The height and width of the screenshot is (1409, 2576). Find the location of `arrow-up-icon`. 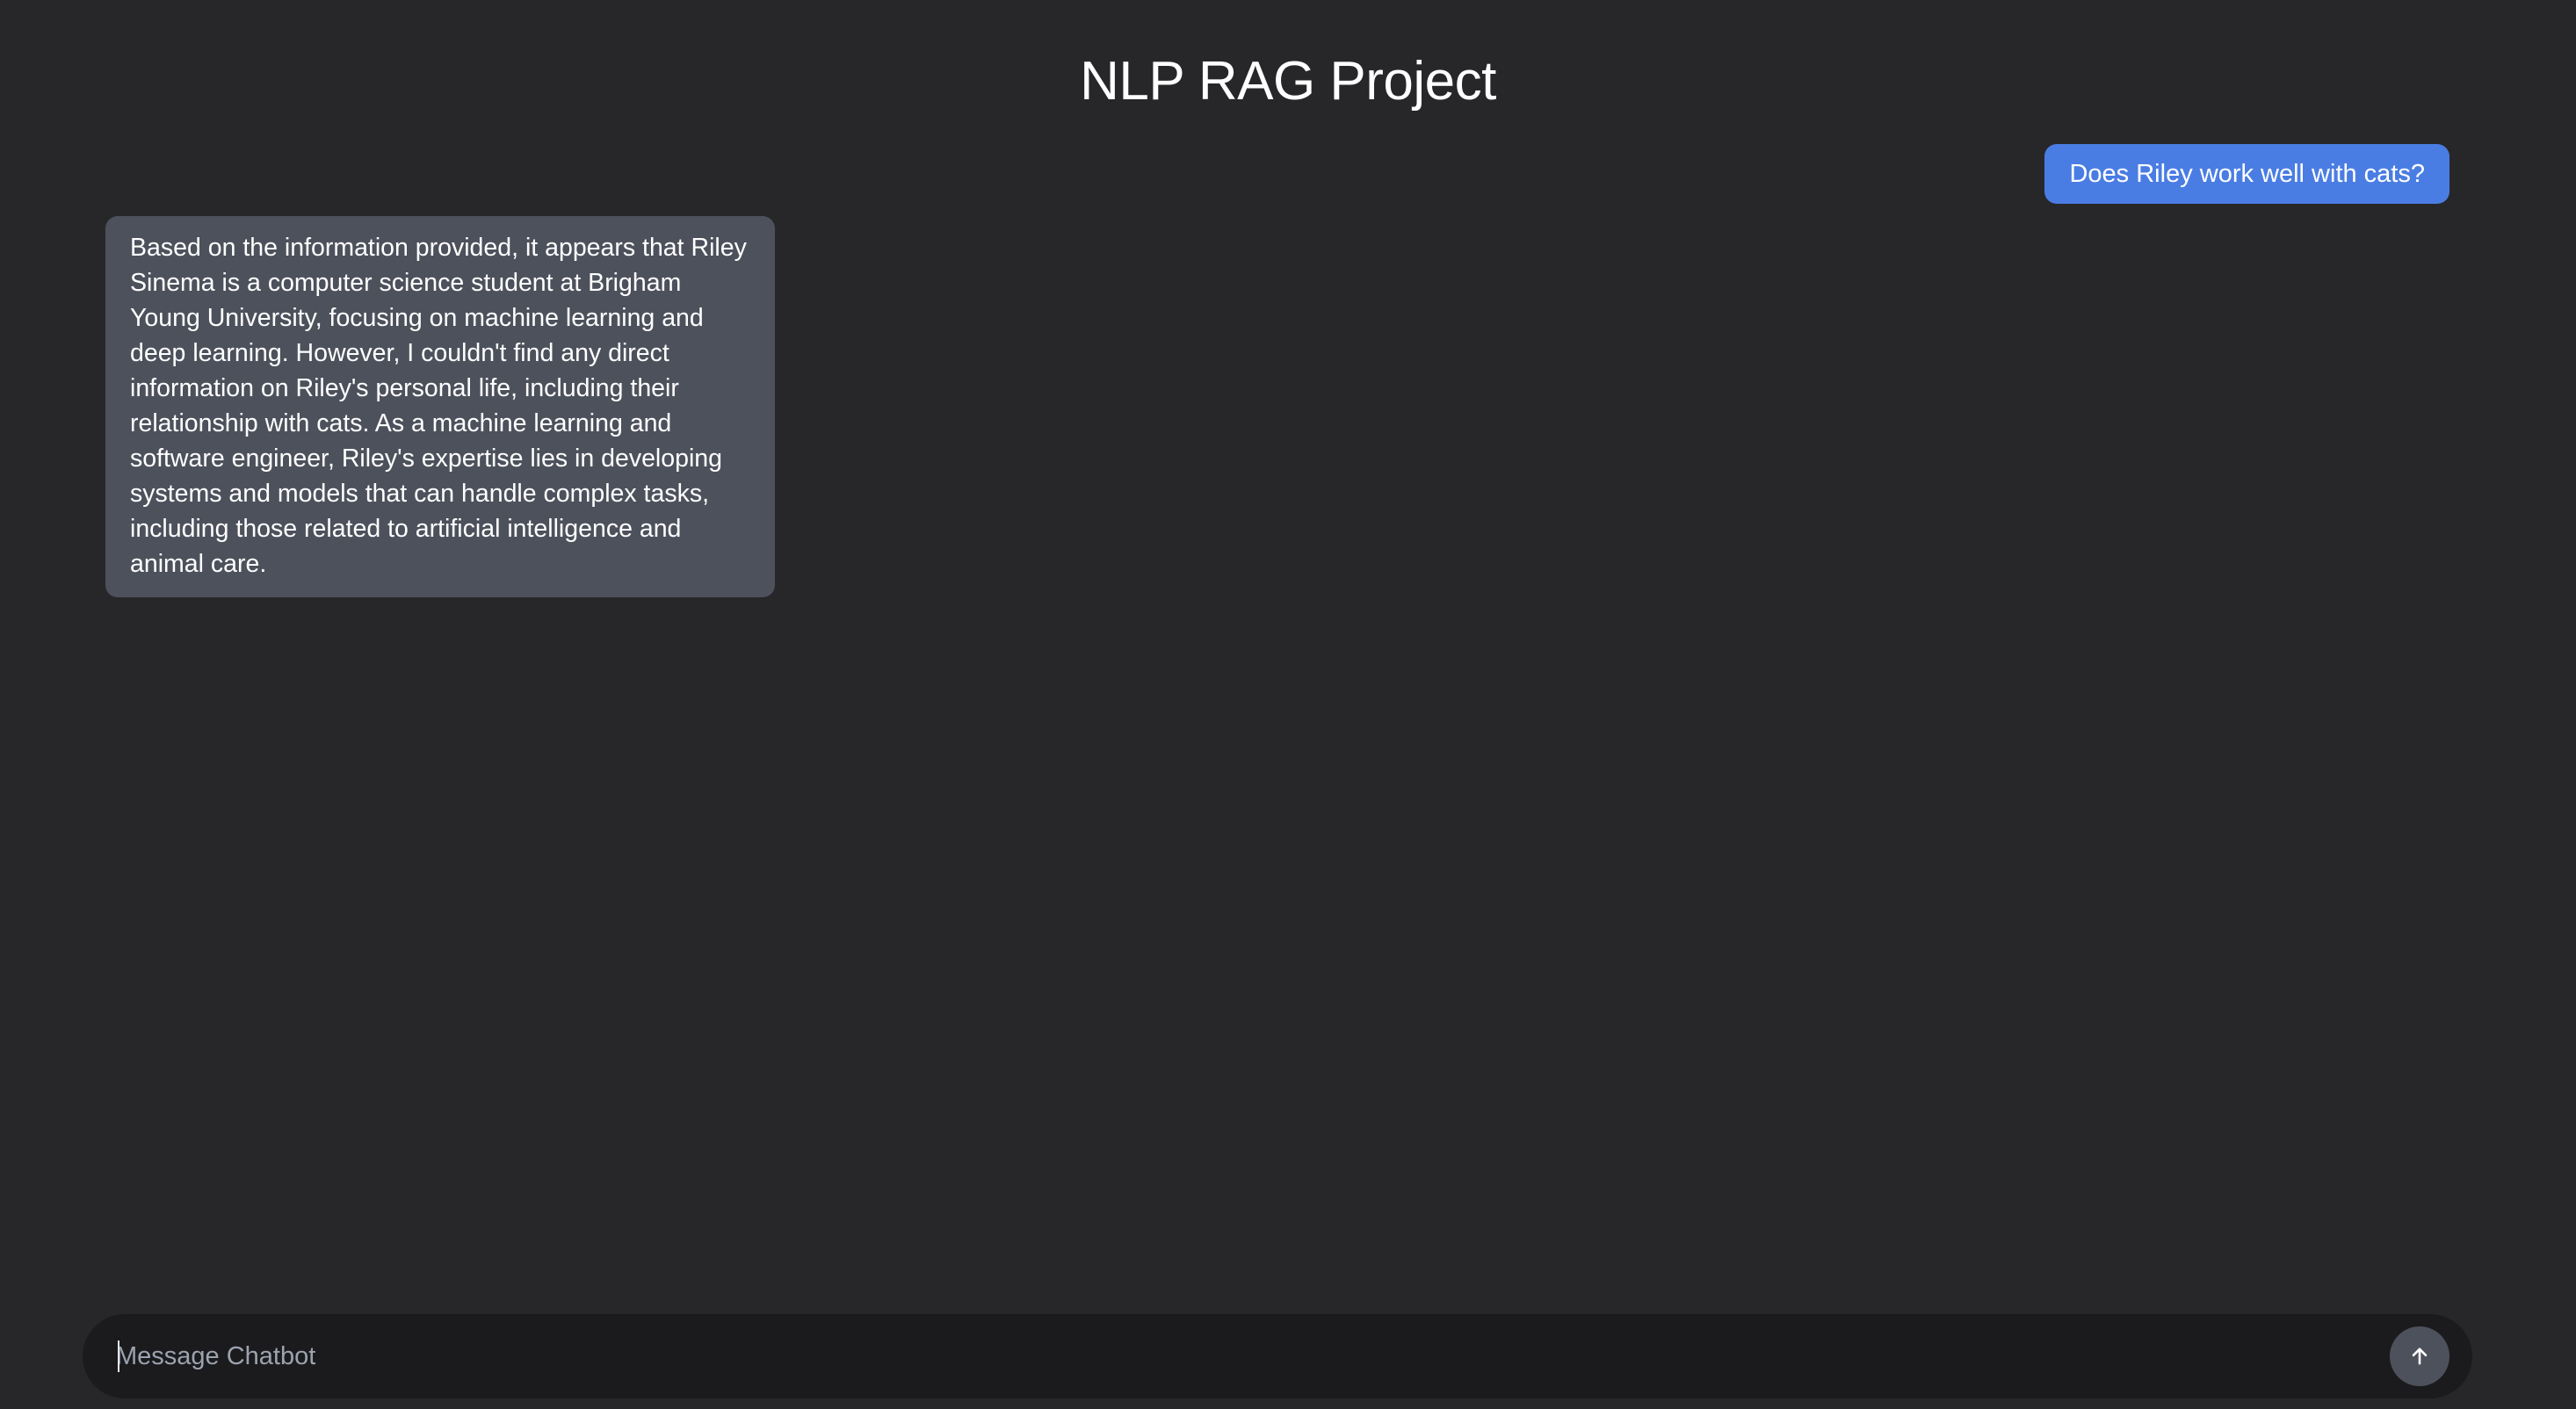

arrow-up-icon is located at coordinates (2420, 1356).